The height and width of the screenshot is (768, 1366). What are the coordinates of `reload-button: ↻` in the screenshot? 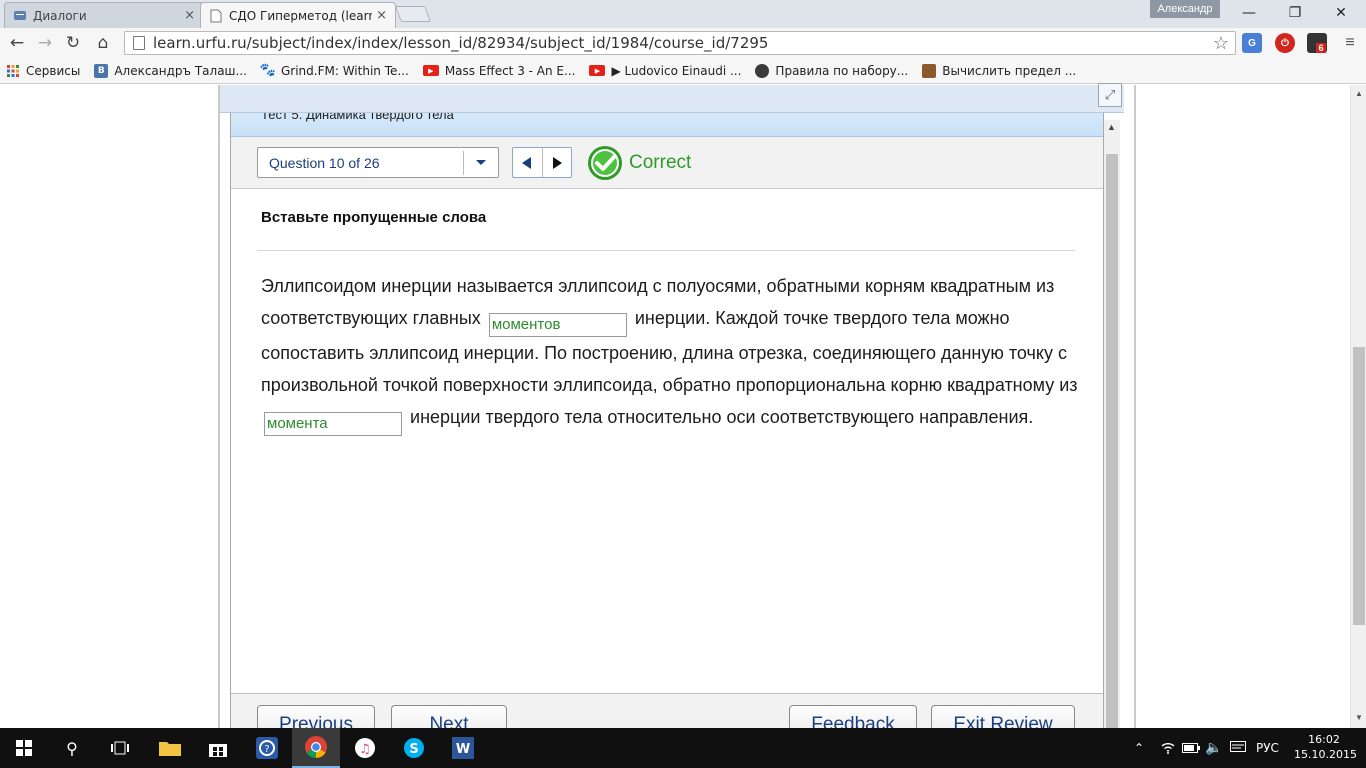 It's located at (73, 43).